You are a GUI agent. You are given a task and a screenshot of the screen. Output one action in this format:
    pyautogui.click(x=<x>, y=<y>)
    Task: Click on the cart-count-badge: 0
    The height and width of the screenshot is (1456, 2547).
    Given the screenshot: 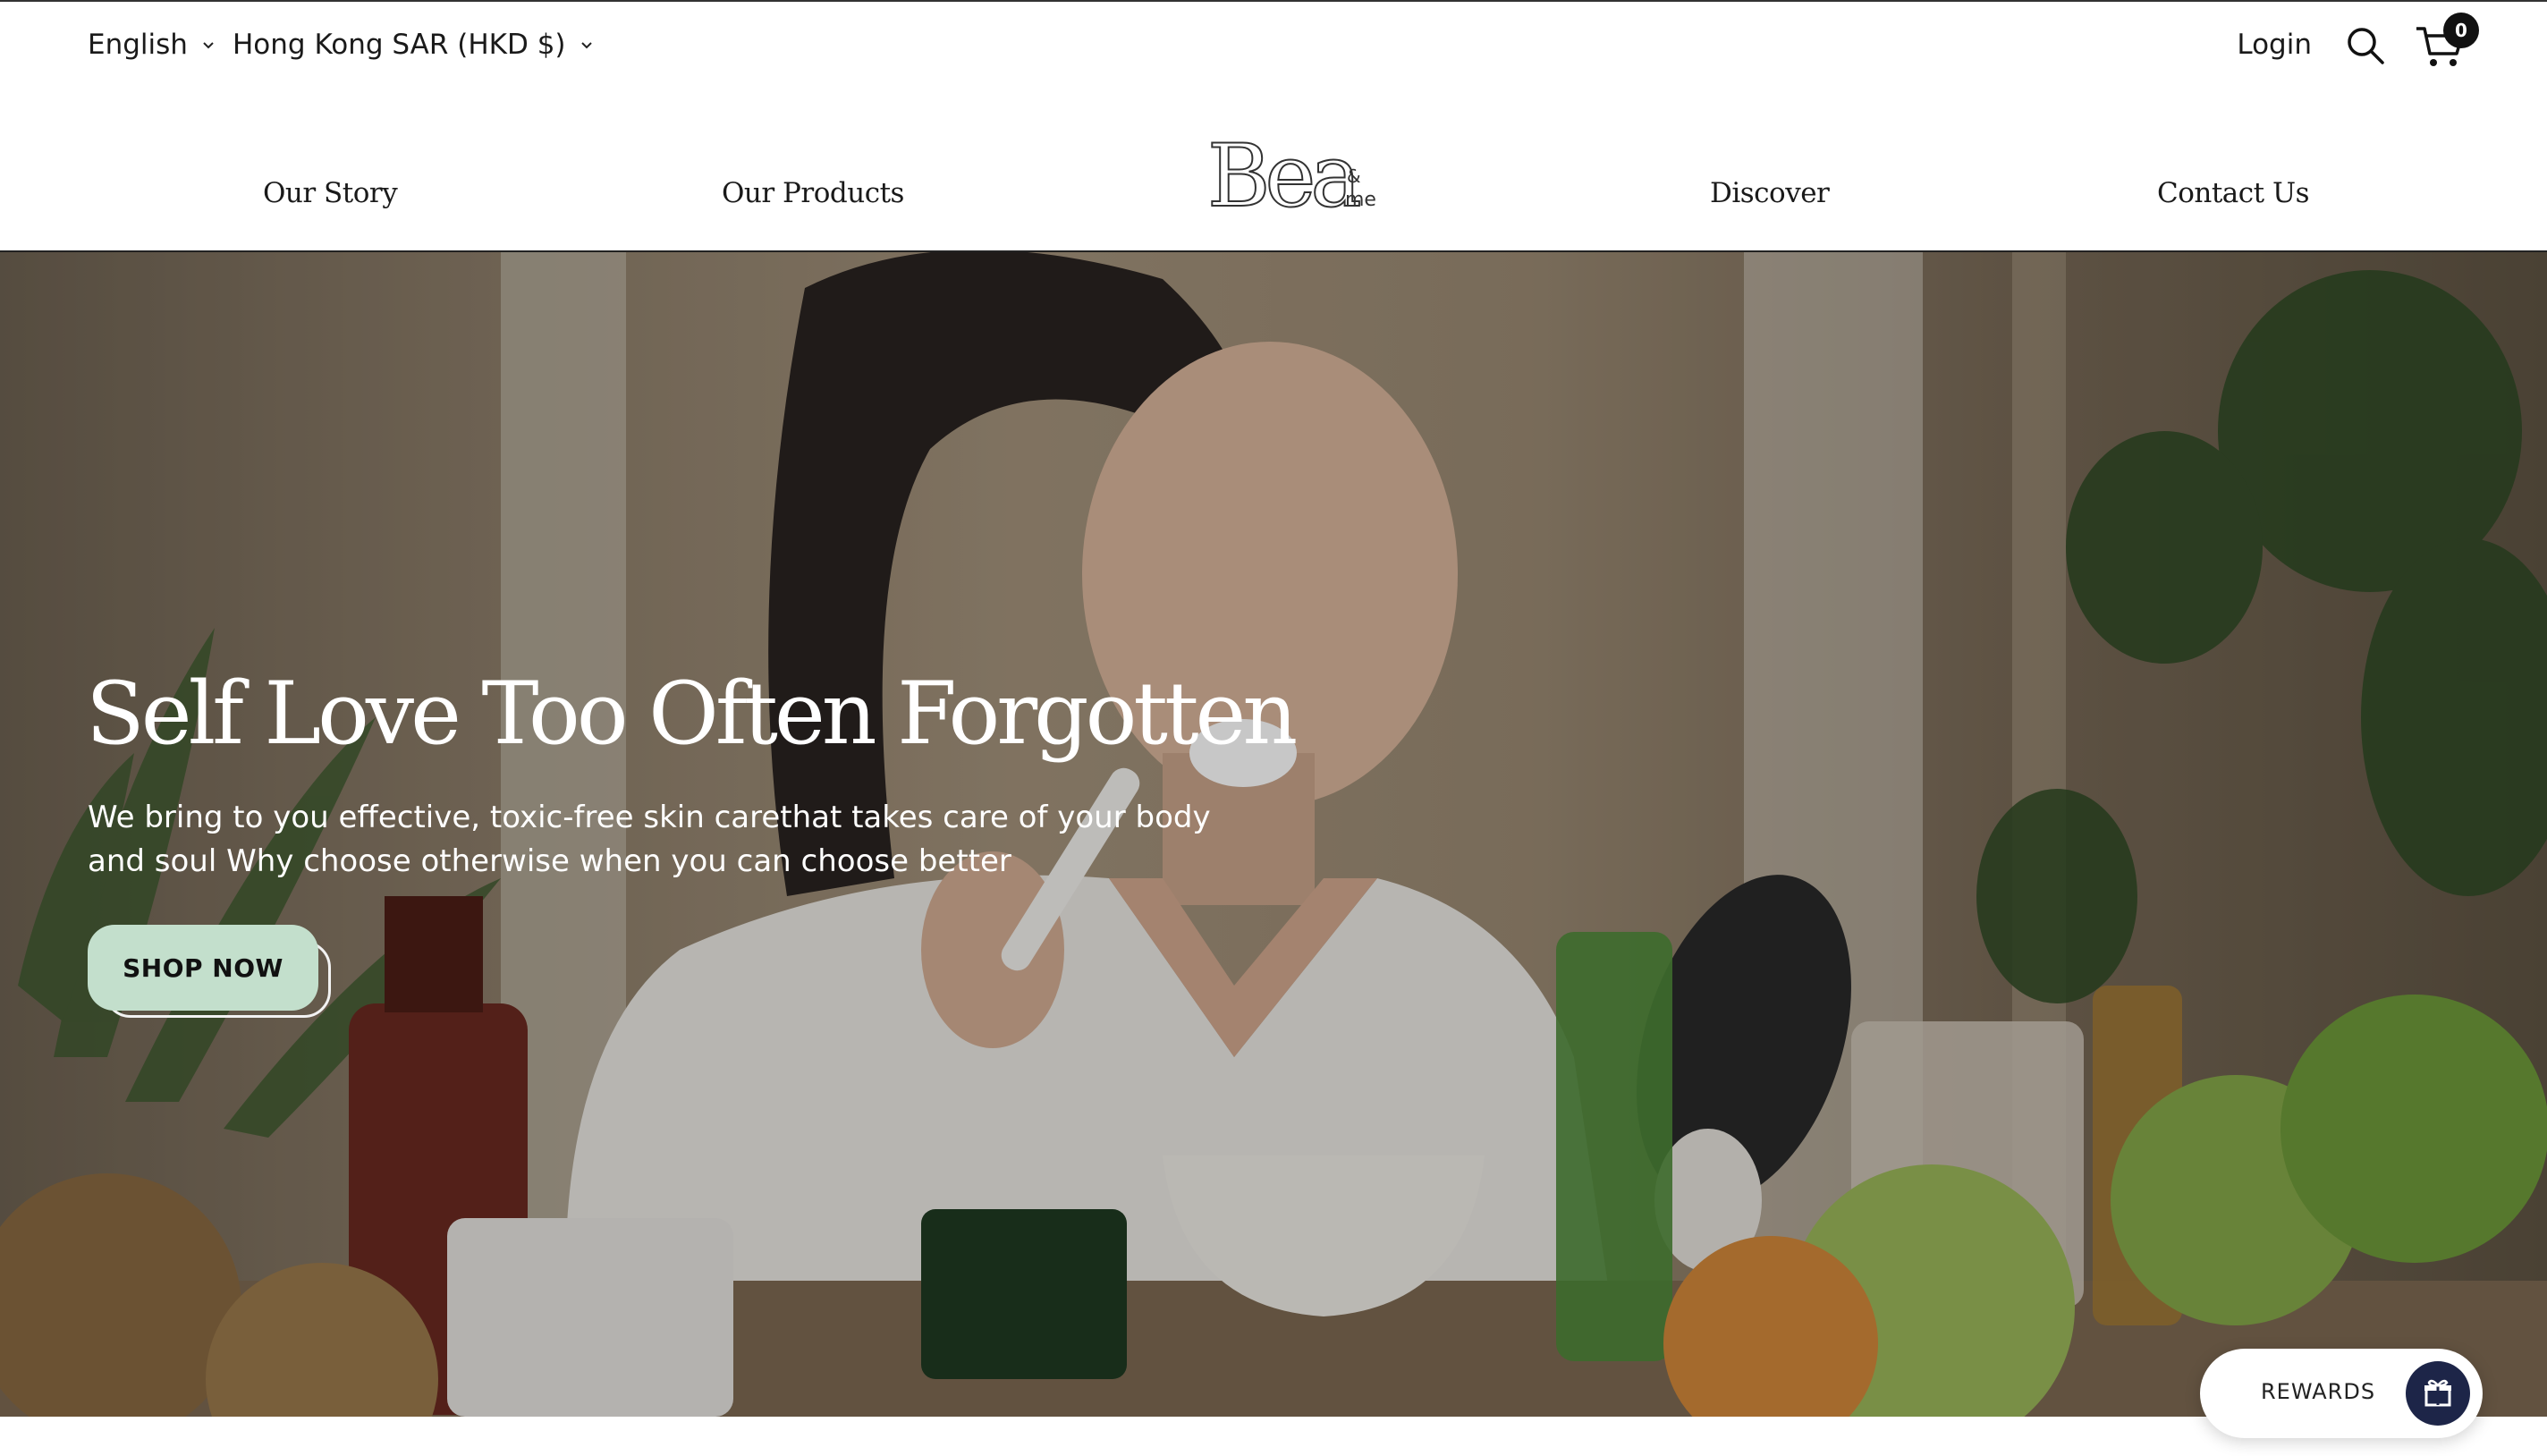 What is the action you would take?
    pyautogui.click(x=2461, y=30)
    